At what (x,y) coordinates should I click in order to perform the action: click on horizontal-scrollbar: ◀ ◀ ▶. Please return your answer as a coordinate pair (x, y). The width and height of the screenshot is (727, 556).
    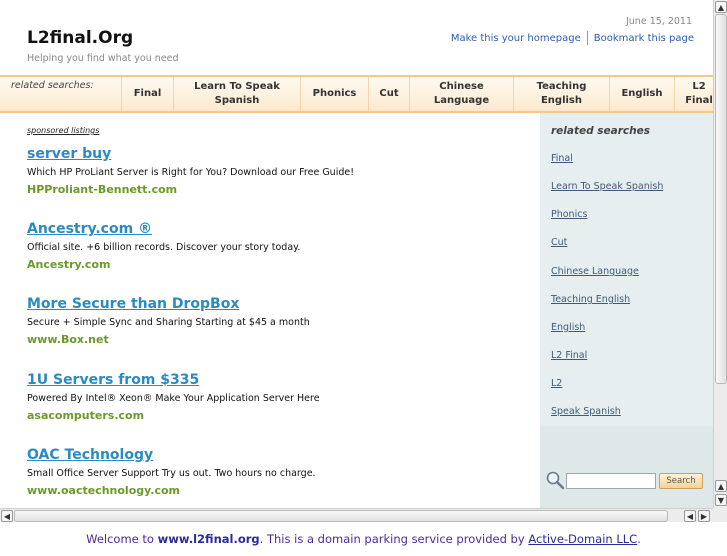
    Looking at the image, I should click on (356, 515).